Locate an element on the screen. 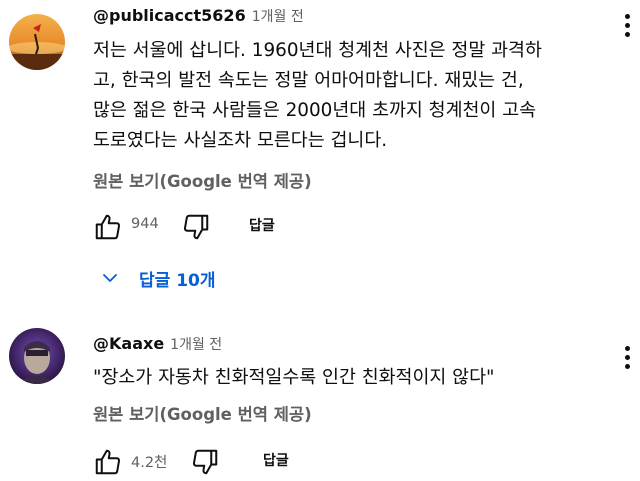 Image resolution: width=640 pixels, height=481 pixels. like-count: 4.2천 is located at coordinates (149, 463).